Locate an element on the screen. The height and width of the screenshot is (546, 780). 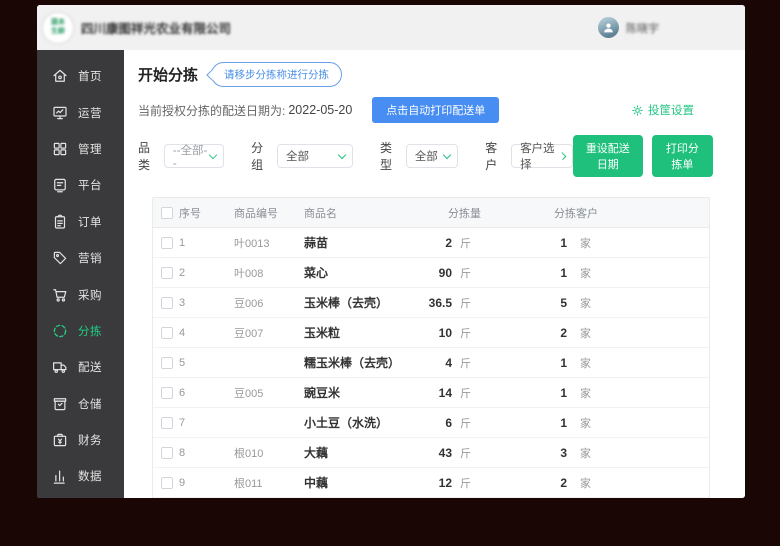
sidebar-item-home: 首页 is located at coordinates (80, 76).